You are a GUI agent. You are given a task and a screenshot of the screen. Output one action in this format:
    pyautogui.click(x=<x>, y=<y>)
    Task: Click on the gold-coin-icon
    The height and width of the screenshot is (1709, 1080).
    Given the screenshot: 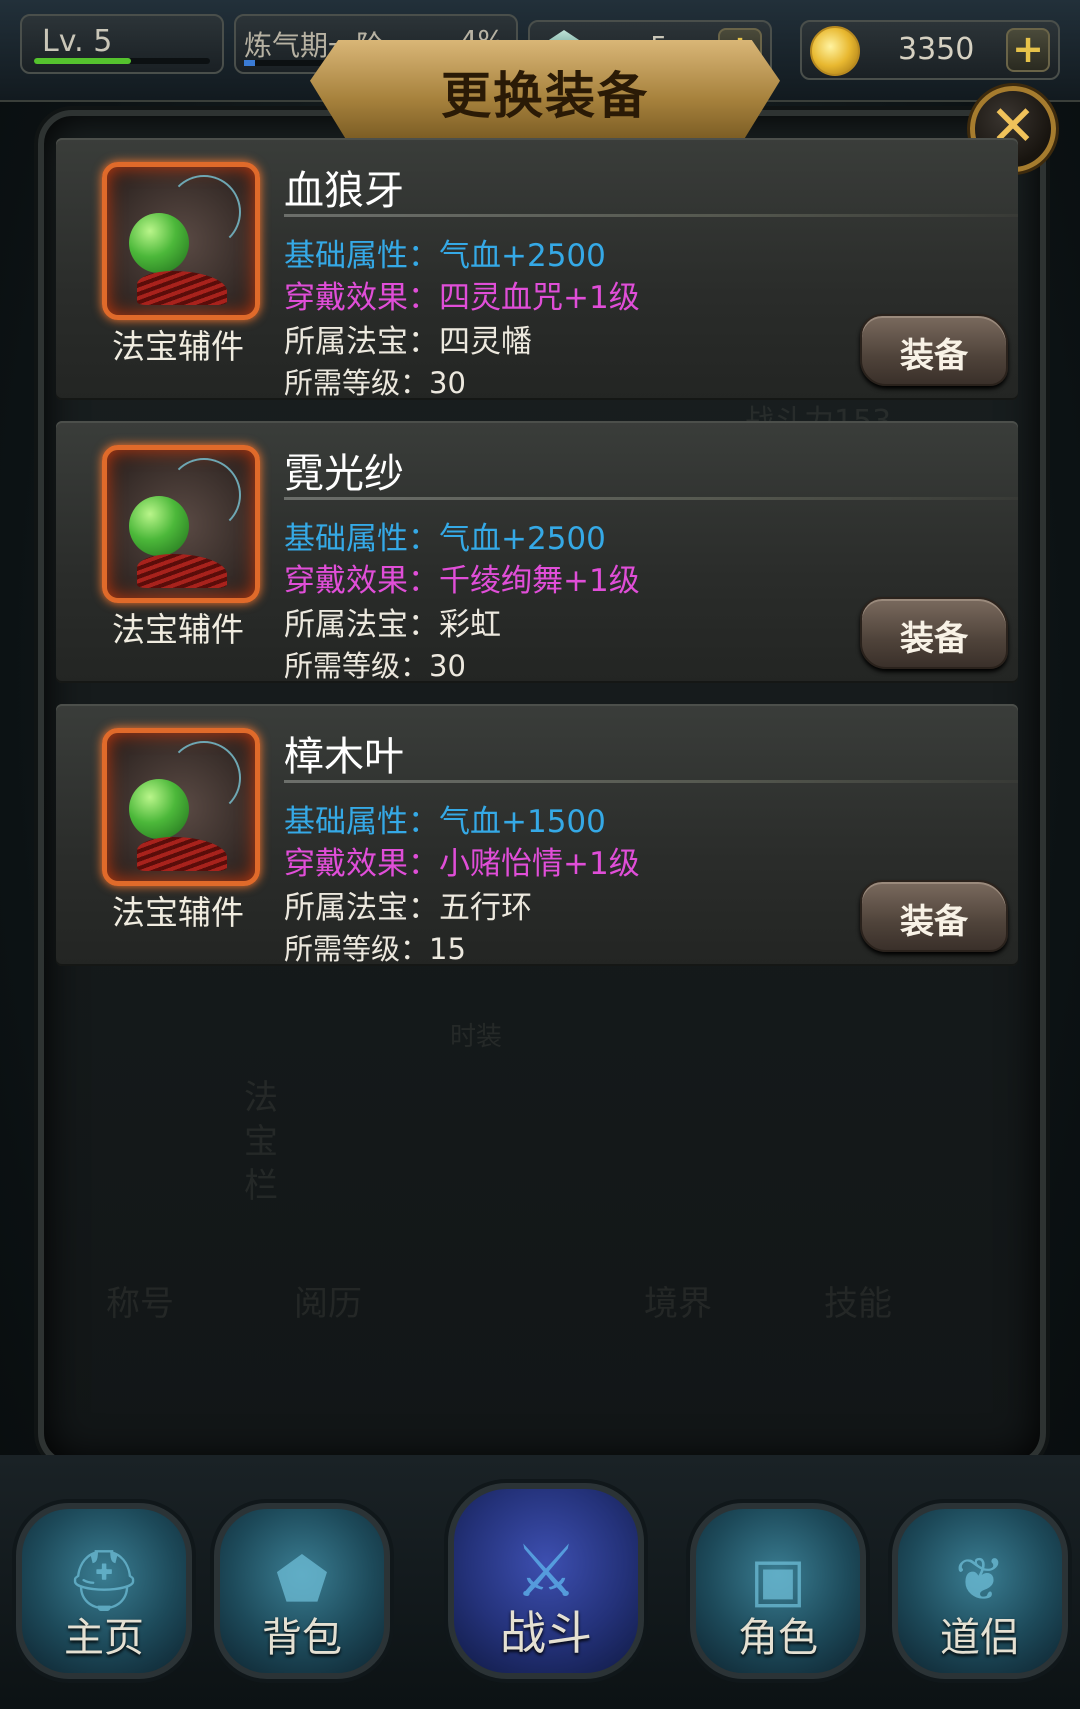 What is the action you would take?
    pyautogui.click(x=835, y=51)
    